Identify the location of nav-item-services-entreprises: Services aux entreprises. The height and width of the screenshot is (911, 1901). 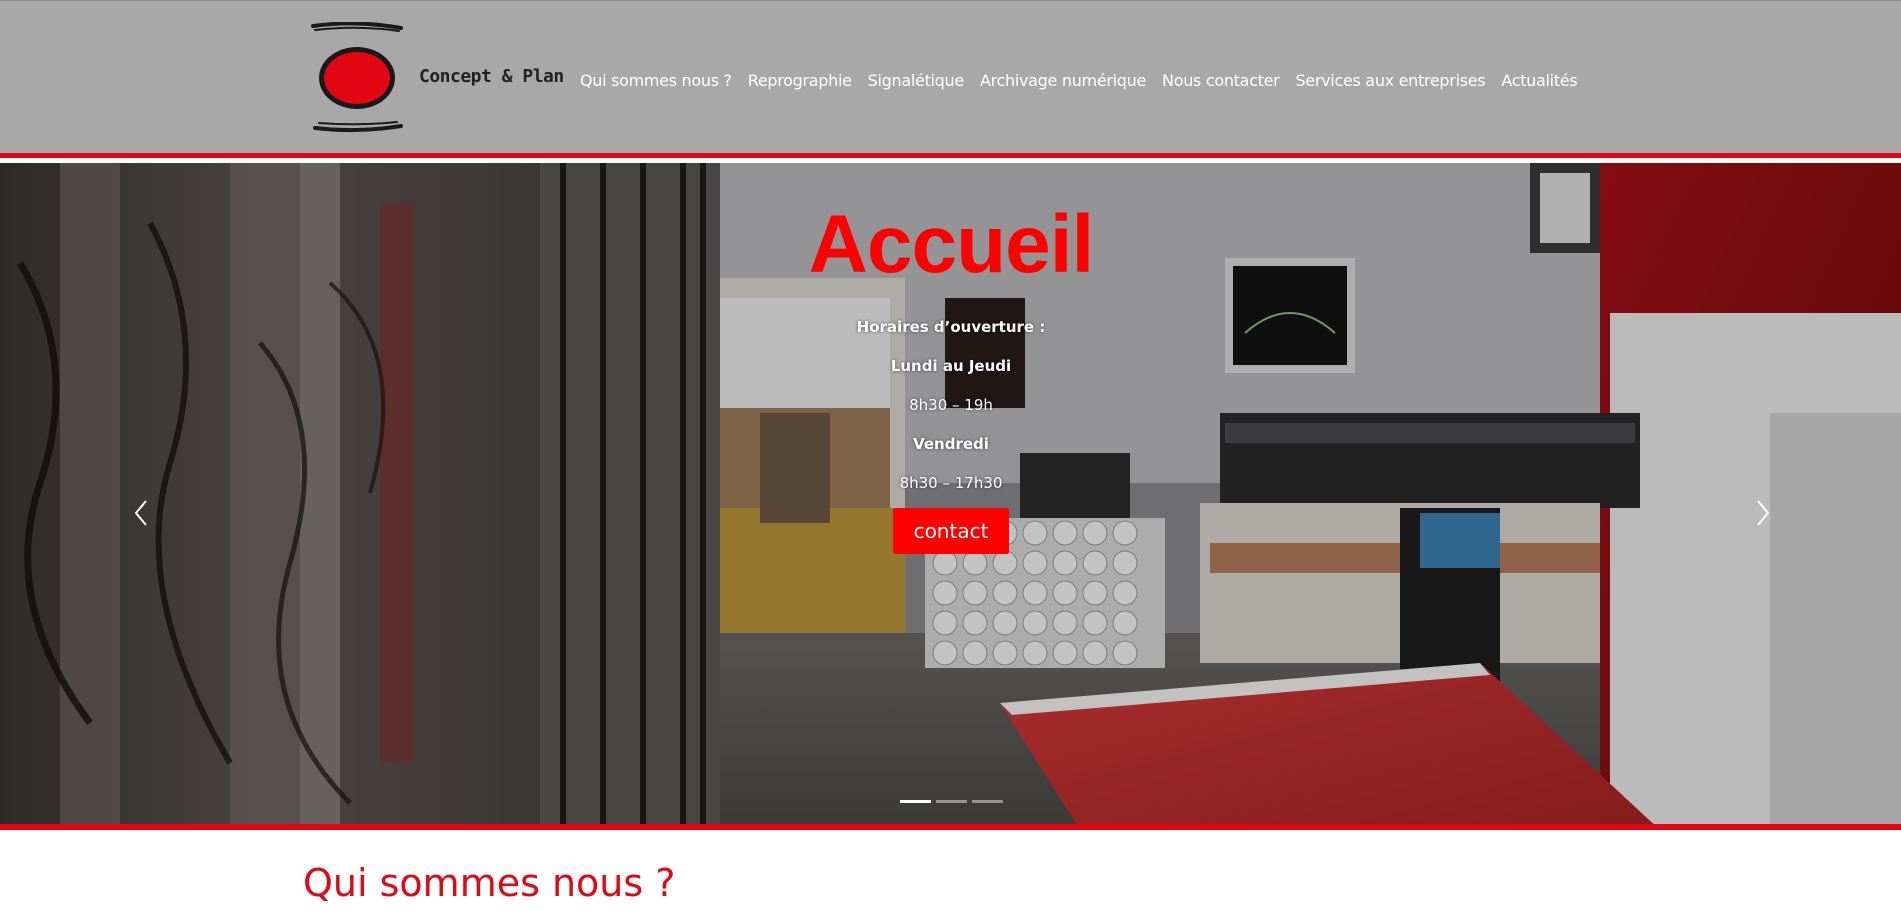
(1390, 81).